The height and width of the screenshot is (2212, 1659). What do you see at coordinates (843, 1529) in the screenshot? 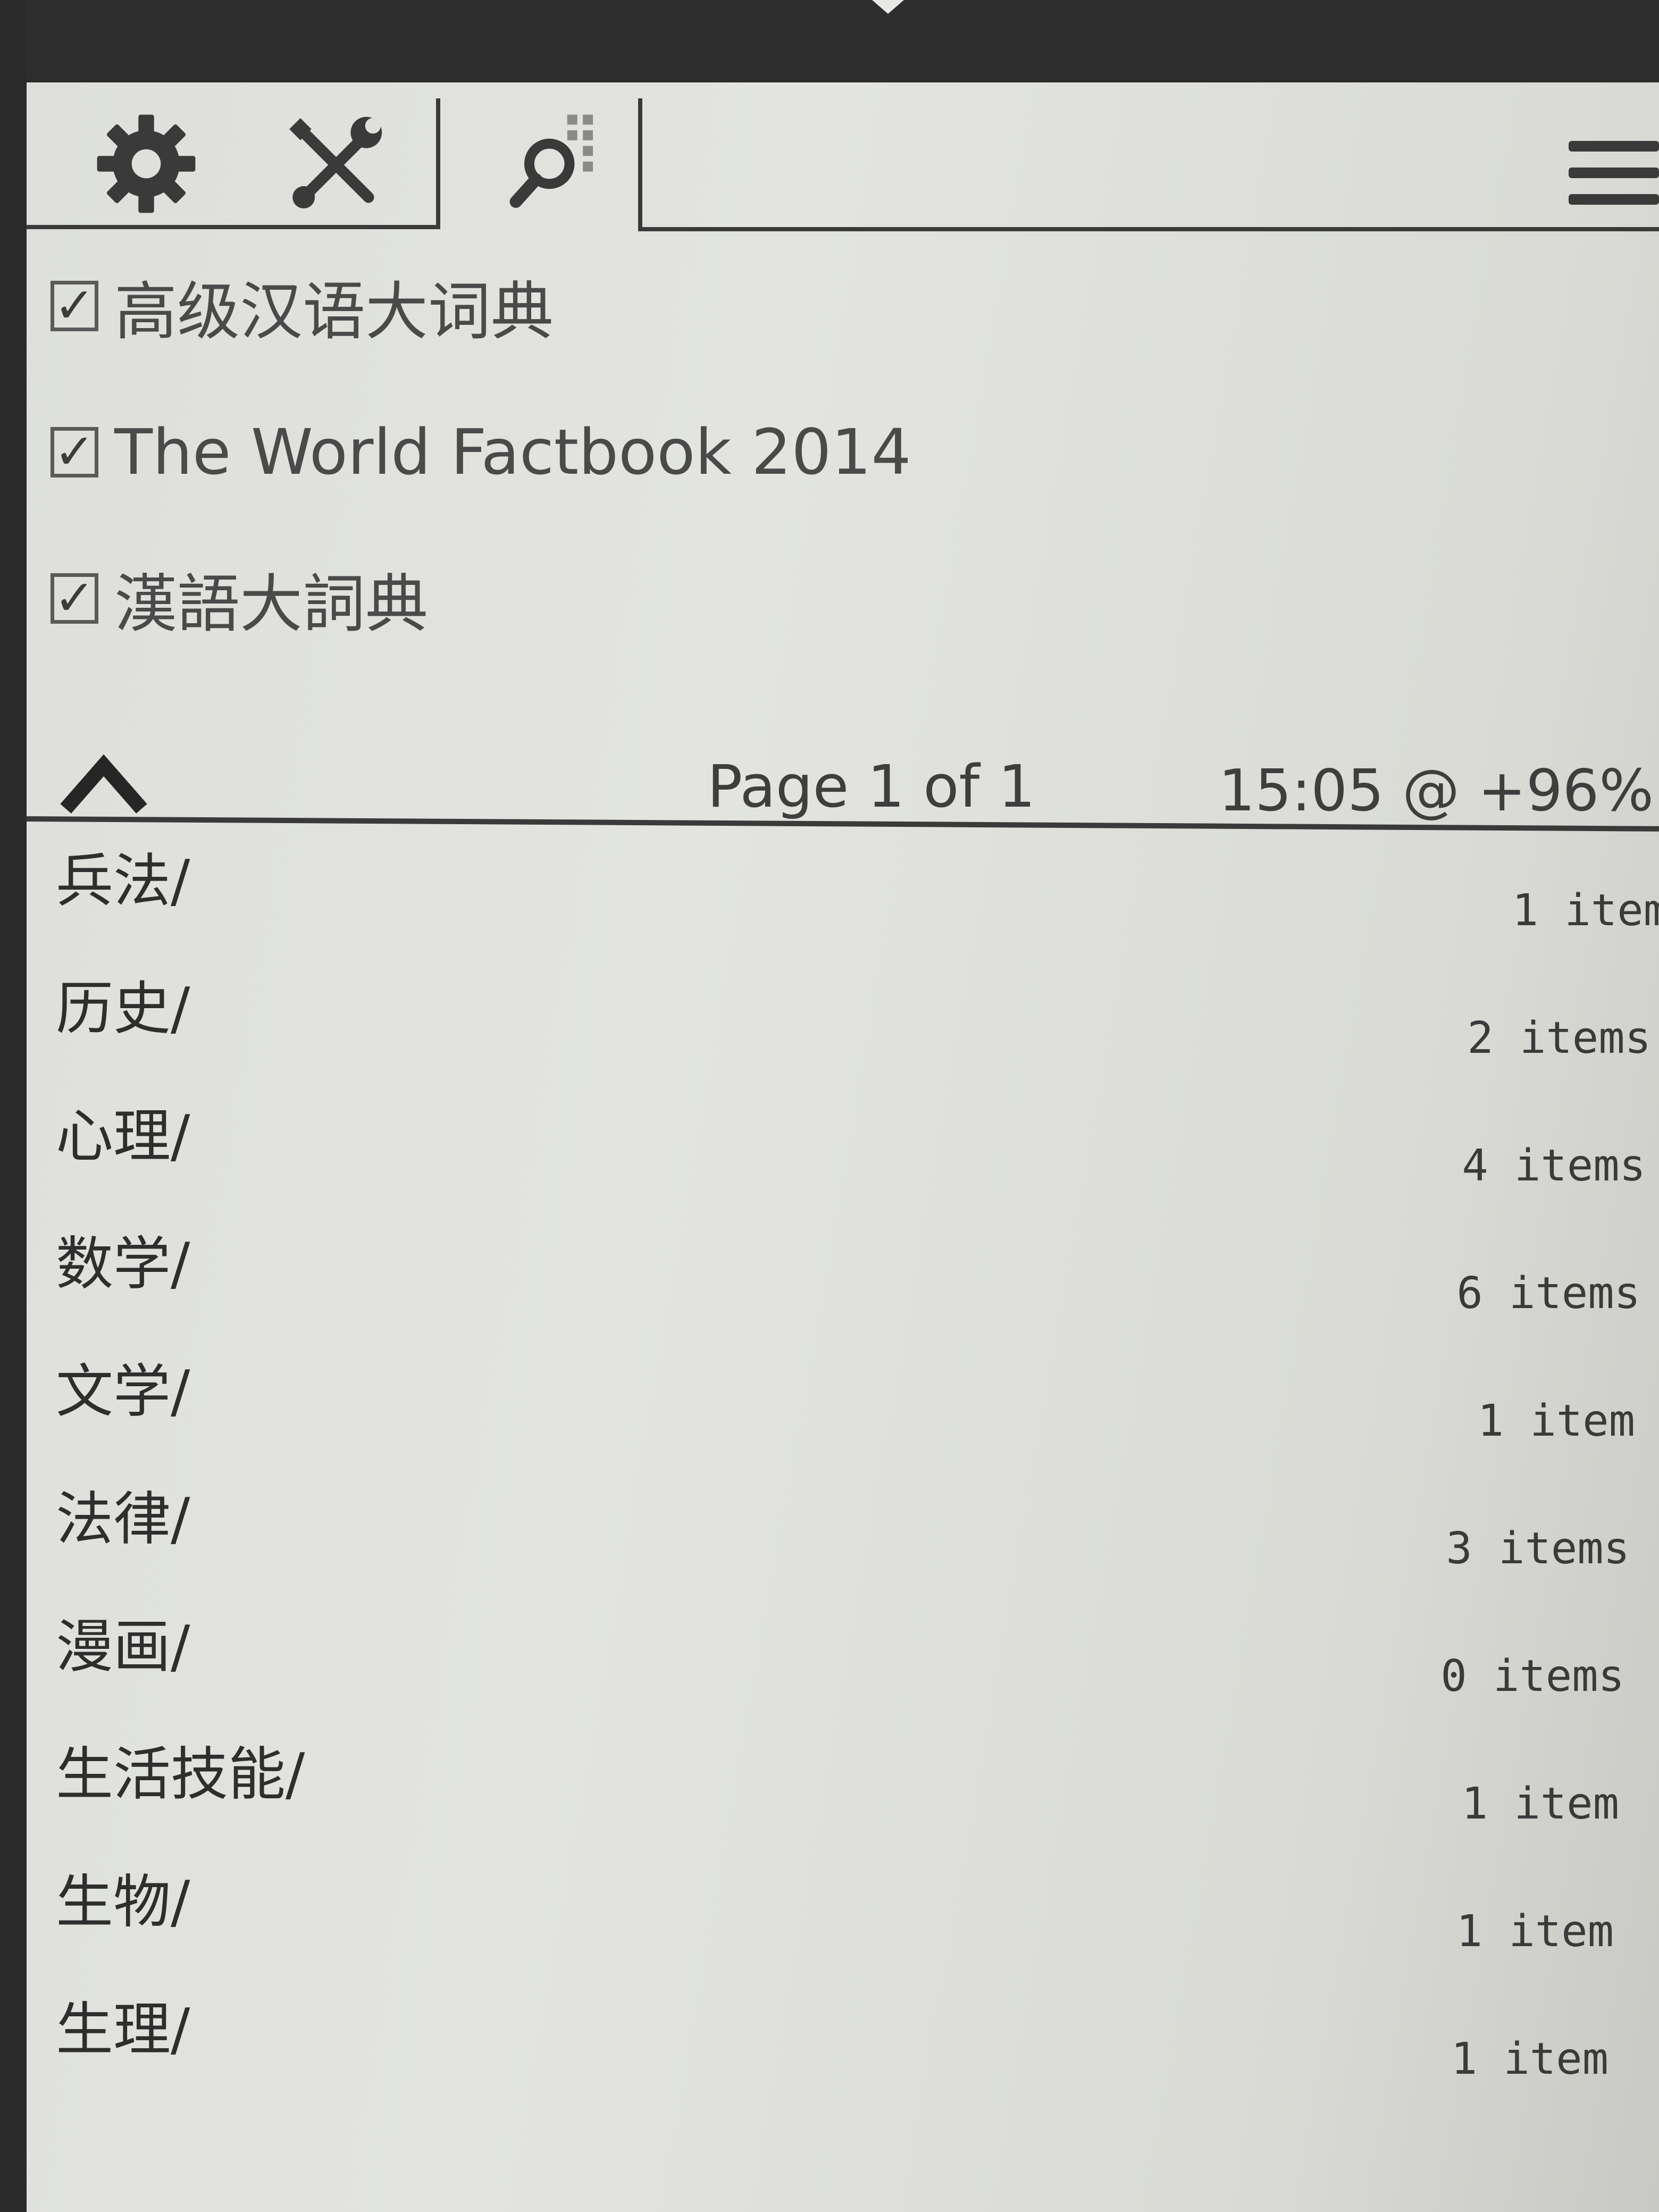
I see `folder-row: 法律/ 3 items` at bounding box center [843, 1529].